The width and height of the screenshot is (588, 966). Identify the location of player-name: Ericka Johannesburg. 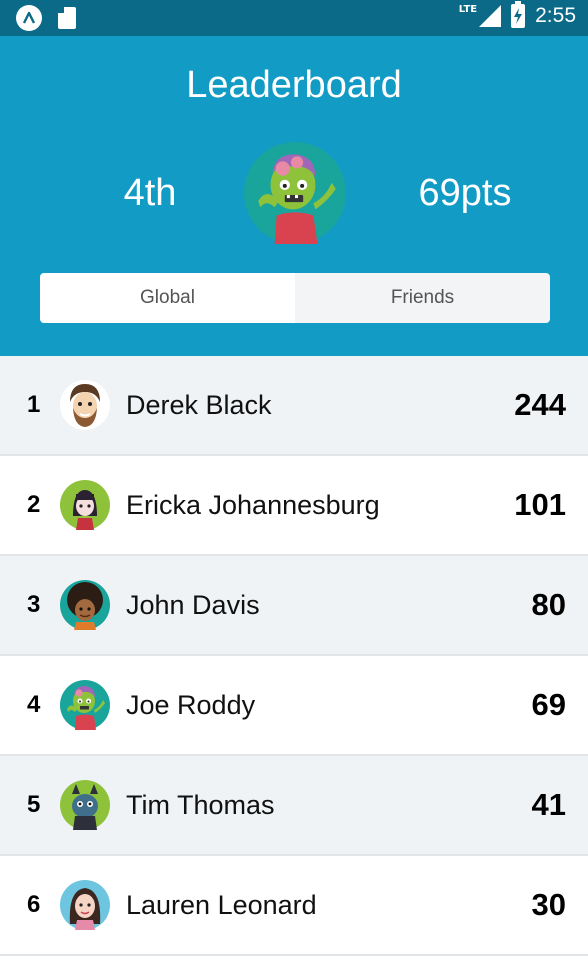
(253, 504).